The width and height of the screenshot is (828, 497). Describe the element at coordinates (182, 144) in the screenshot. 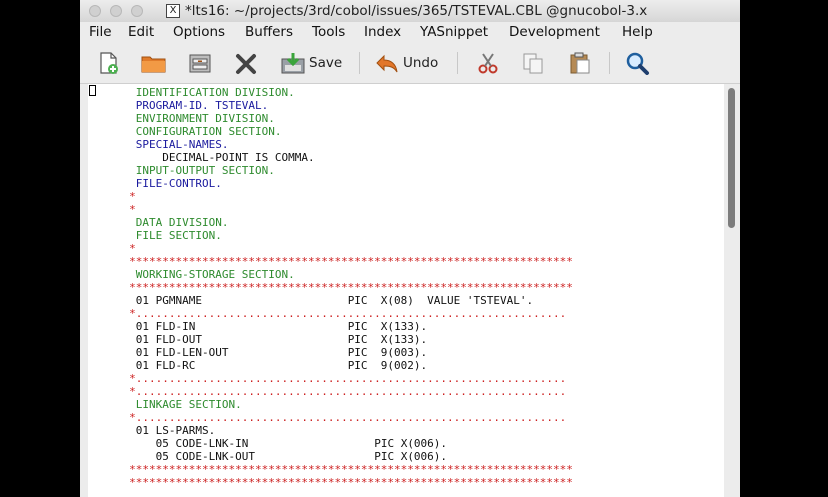

I see `code-line: SPECIAL-NAMES.` at that location.